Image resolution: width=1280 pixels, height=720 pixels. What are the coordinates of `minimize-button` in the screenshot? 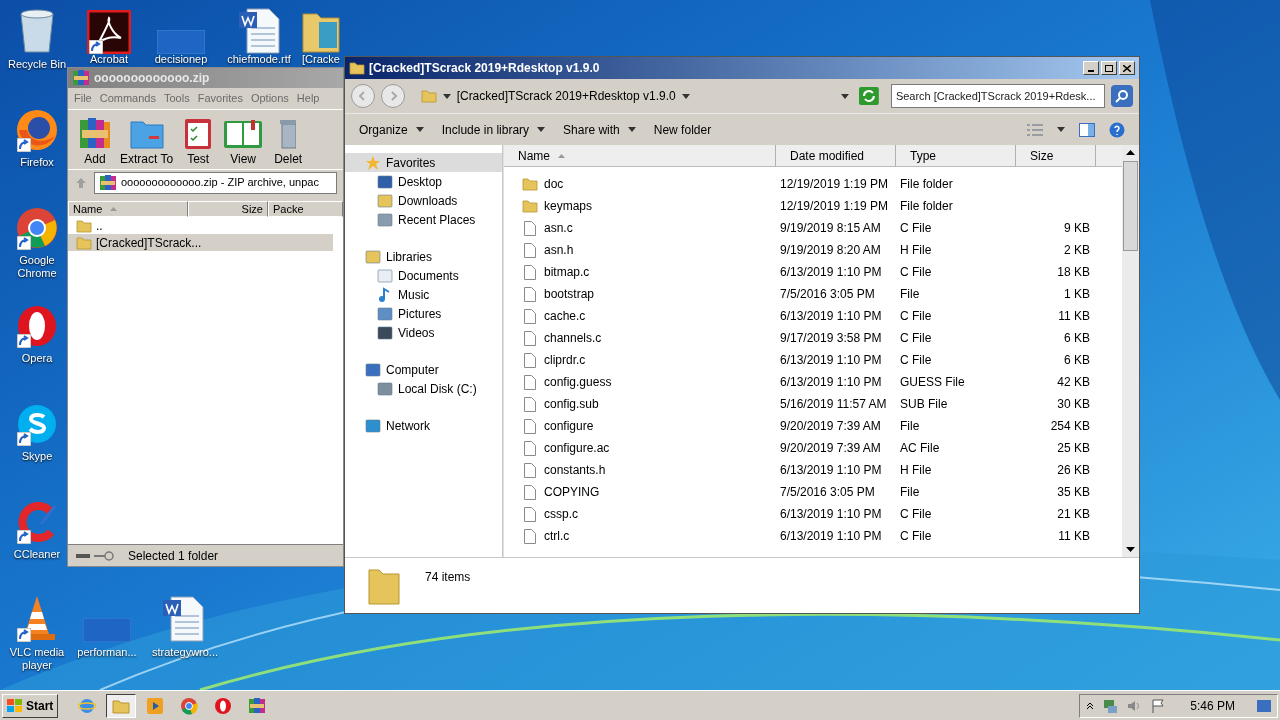 It's located at (1091, 68).